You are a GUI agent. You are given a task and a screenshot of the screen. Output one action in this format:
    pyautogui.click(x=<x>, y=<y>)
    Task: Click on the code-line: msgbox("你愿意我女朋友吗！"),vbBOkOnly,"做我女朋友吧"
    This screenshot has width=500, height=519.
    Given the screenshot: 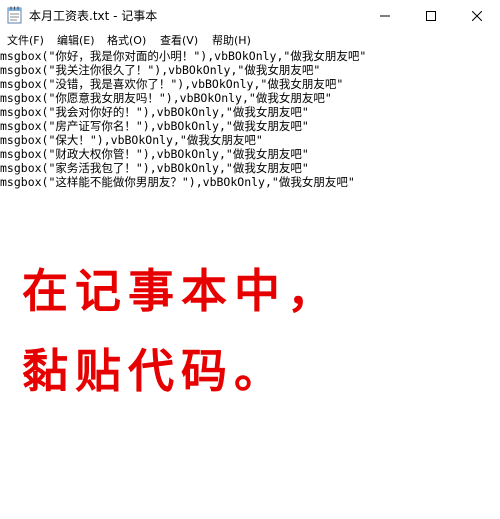 What is the action you would take?
    pyautogui.click(x=166, y=98)
    